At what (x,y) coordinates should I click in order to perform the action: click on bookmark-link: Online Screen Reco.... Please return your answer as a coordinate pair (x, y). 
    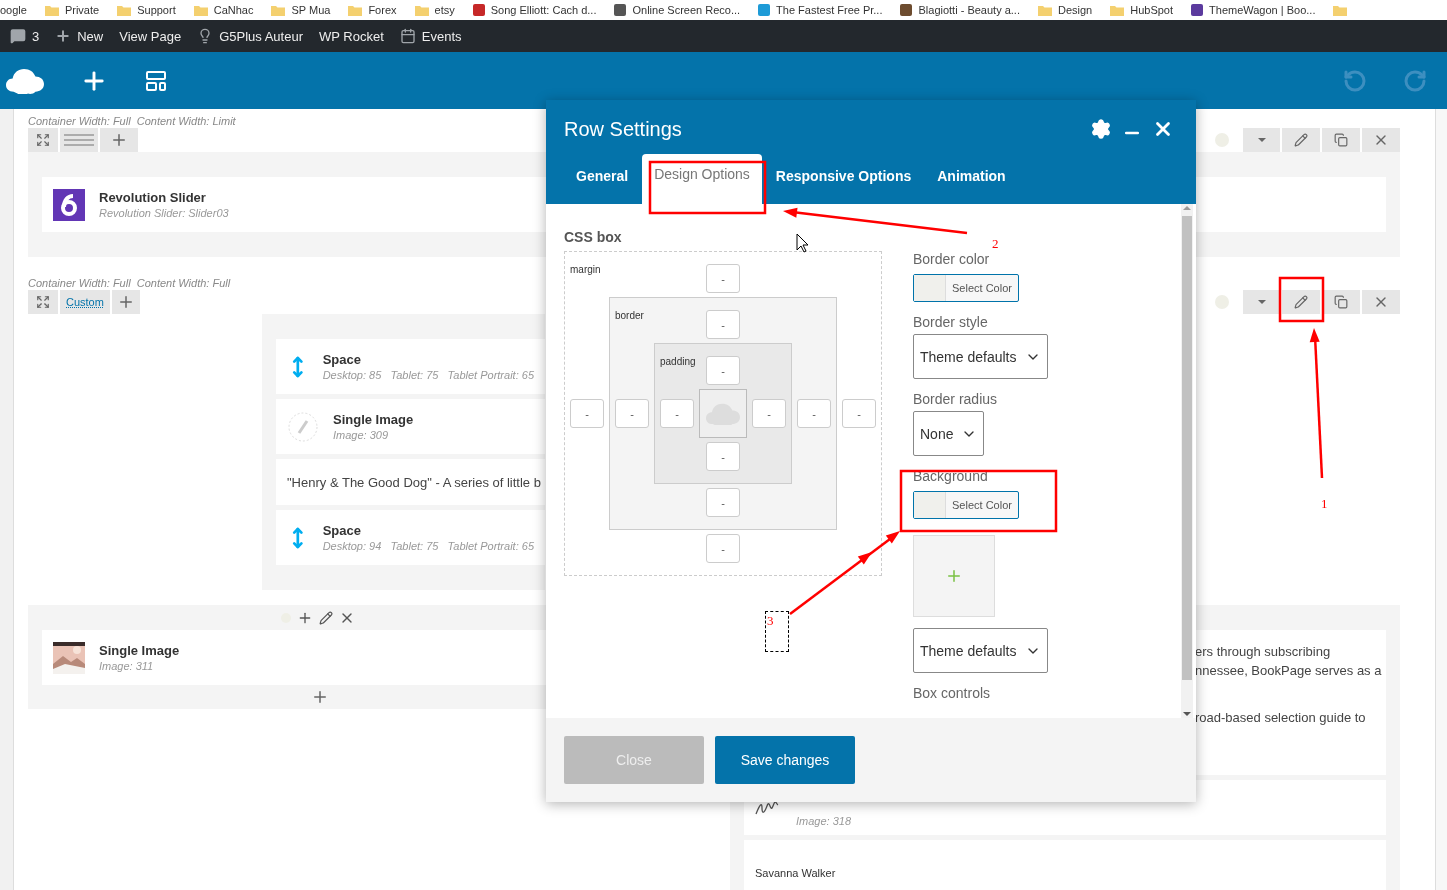
    Looking at the image, I should click on (686, 10).